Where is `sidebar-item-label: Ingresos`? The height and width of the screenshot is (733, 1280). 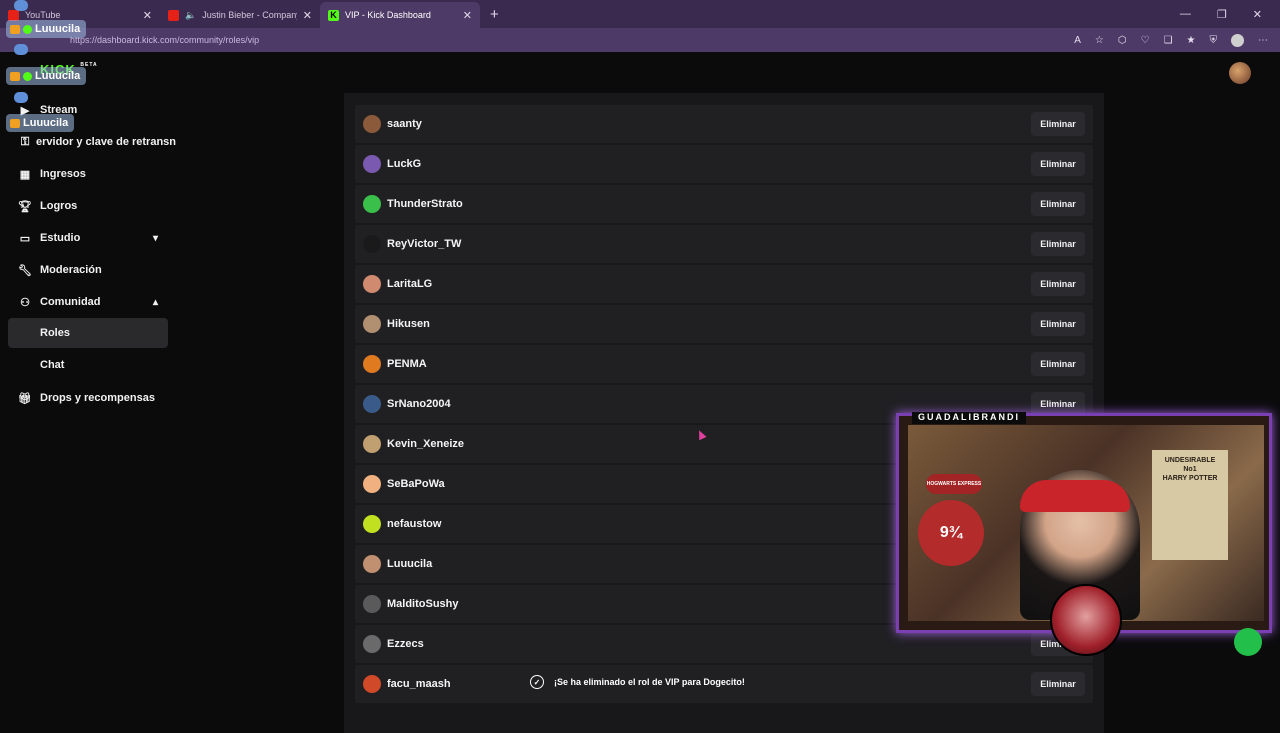
sidebar-item-label: Ingresos is located at coordinates (63, 174).